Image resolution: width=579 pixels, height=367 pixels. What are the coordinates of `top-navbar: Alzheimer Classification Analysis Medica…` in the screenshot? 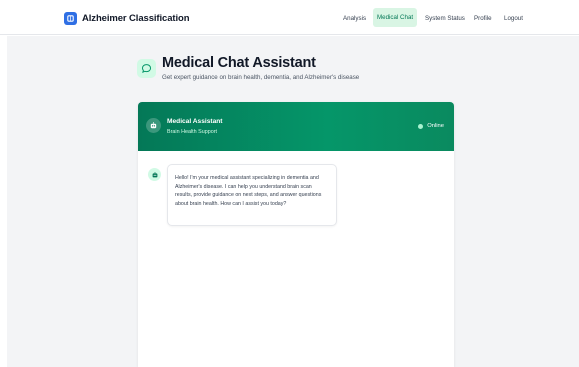 It's located at (289, 17).